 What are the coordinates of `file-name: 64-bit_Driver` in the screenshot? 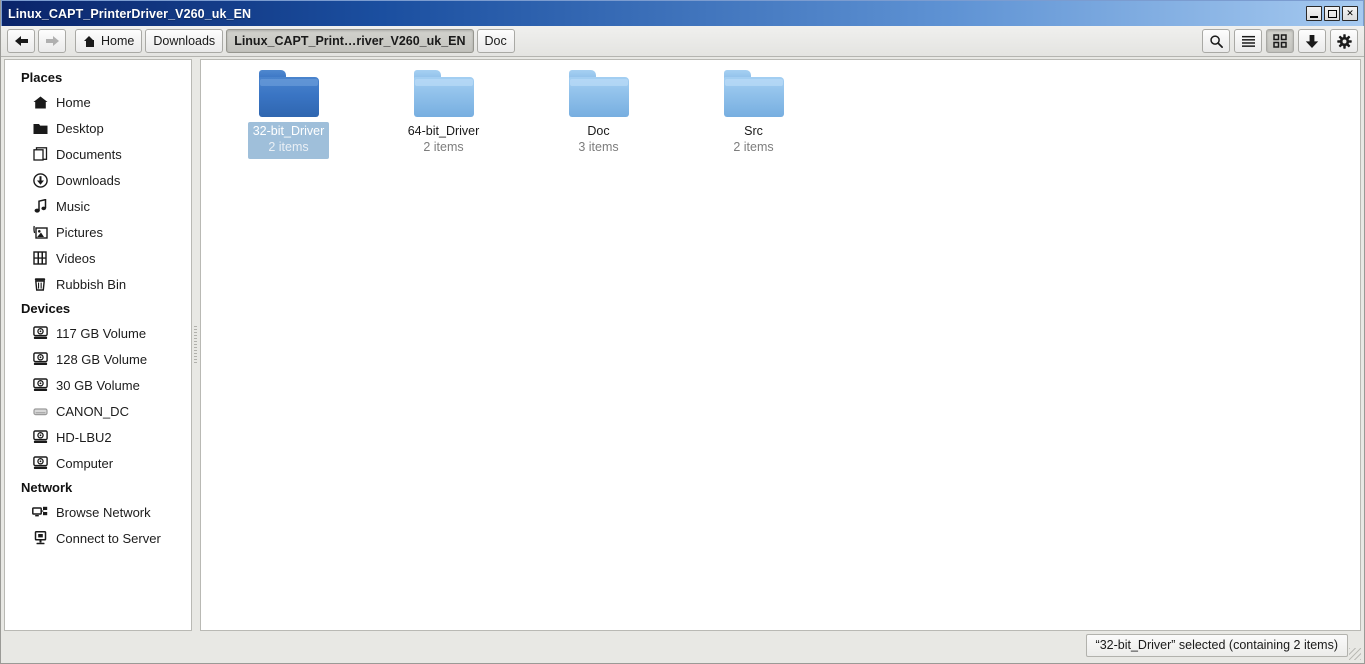 It's located at (443, 131).